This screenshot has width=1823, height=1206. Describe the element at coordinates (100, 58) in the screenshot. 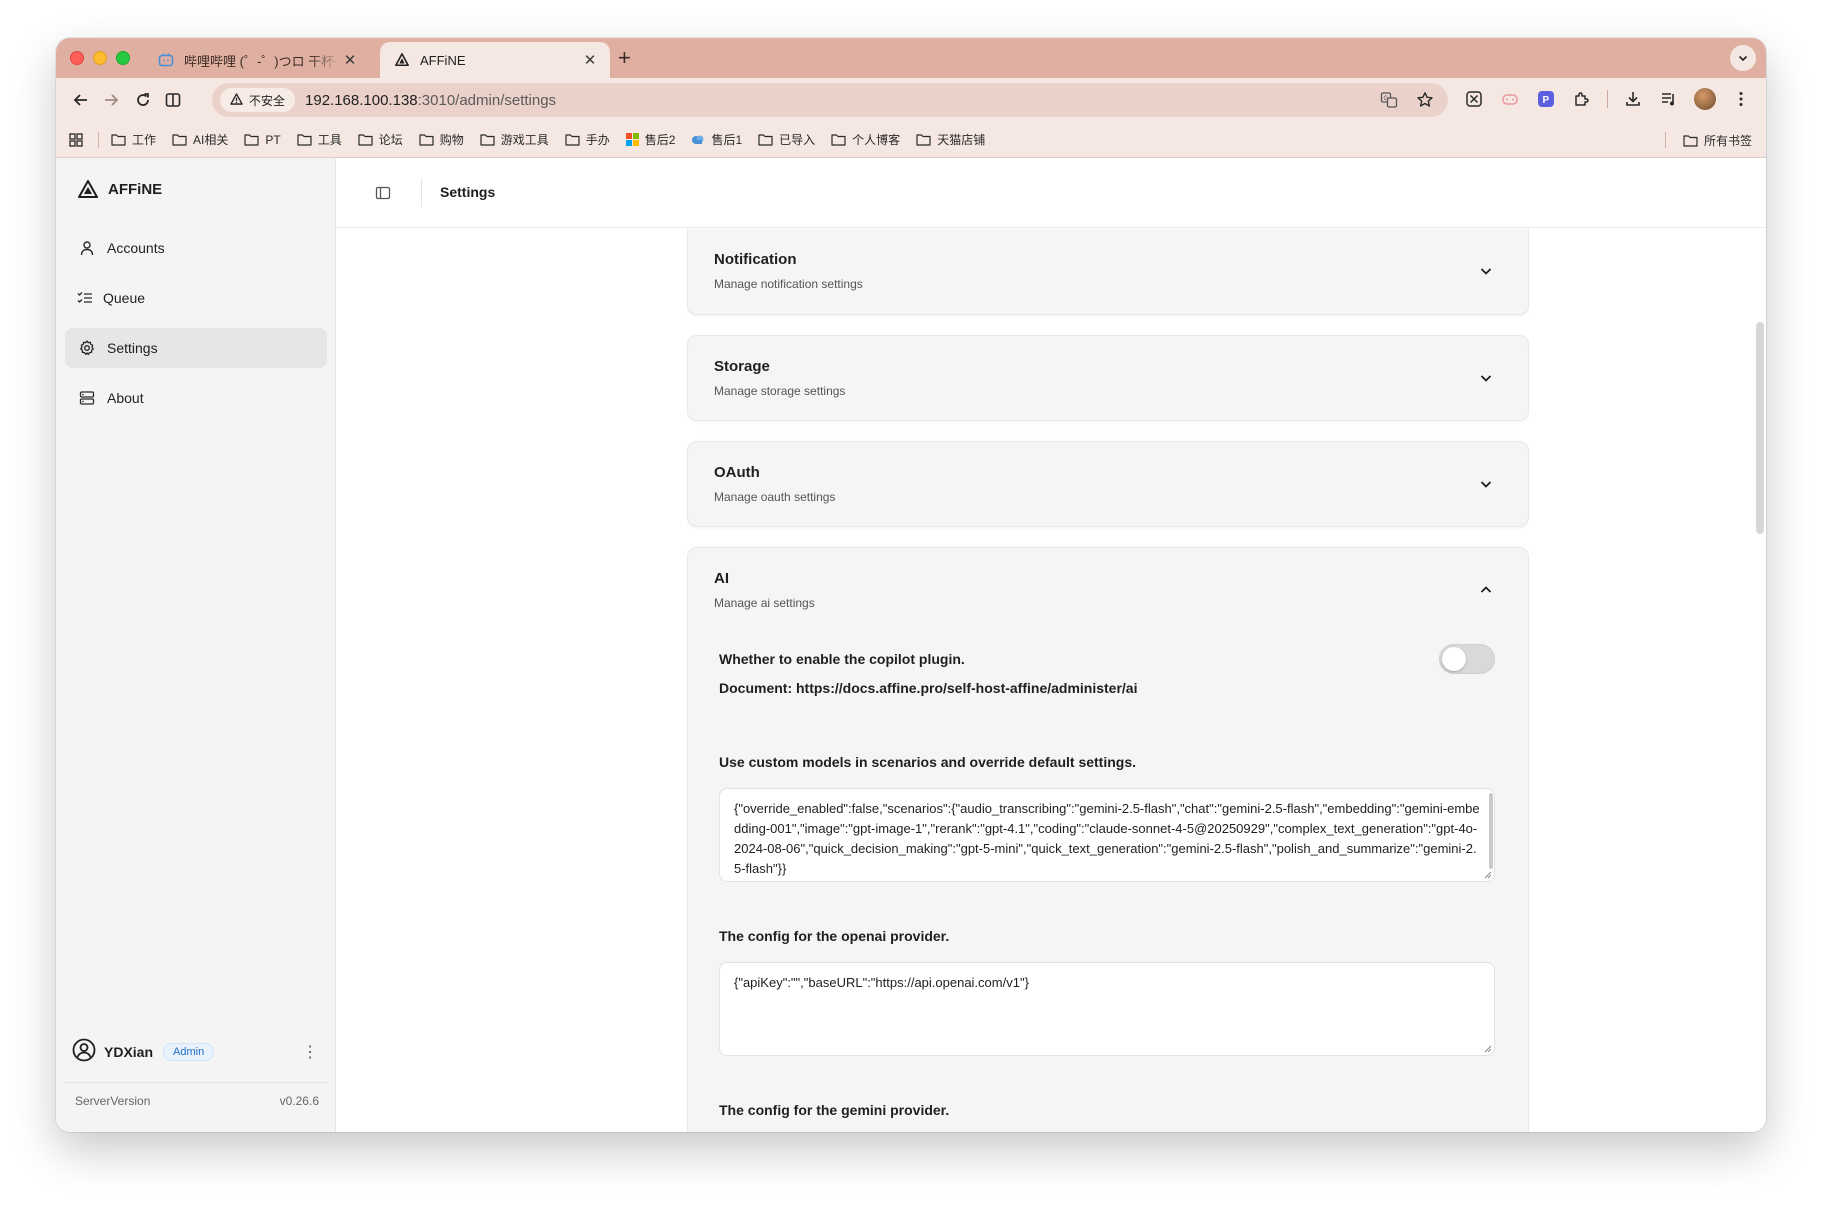

I see `minimize-window-button` at that location.